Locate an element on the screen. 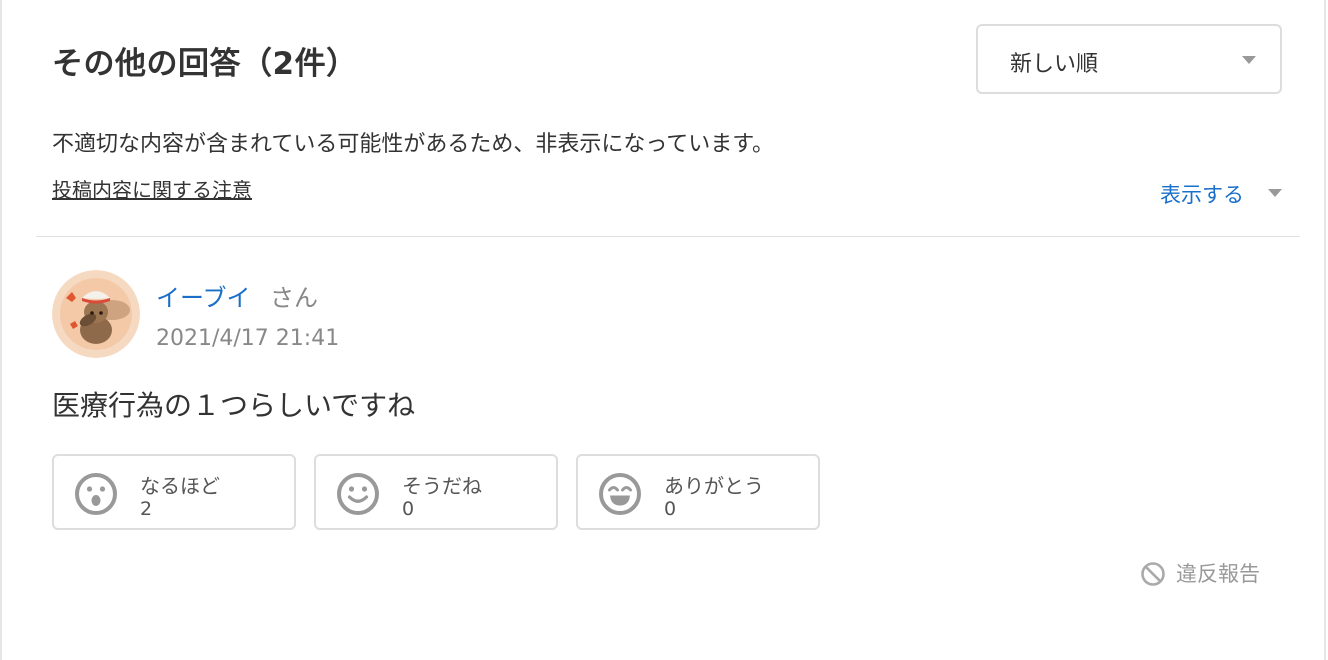  user-honorific: さん is located at coordinates (294, 298).